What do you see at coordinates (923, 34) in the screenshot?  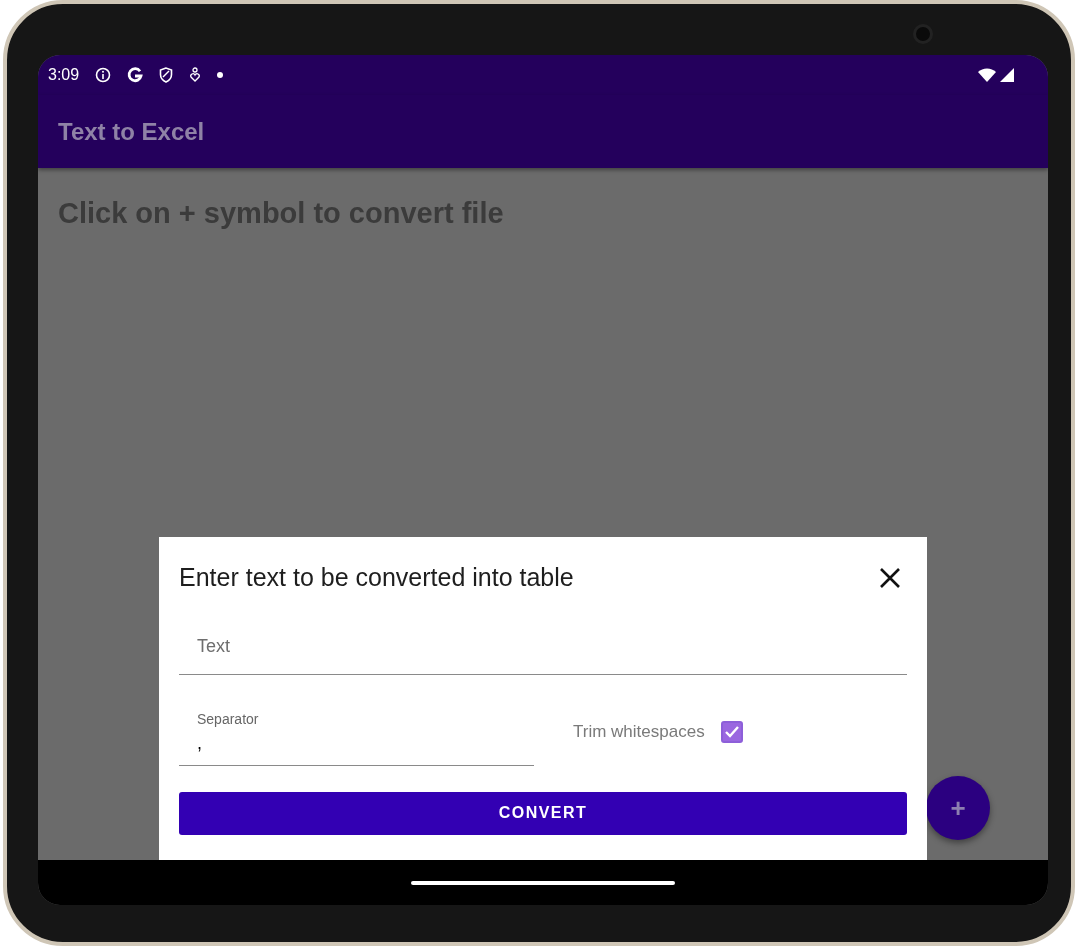 I see `camera-icon` at bounding box center [923, 34].